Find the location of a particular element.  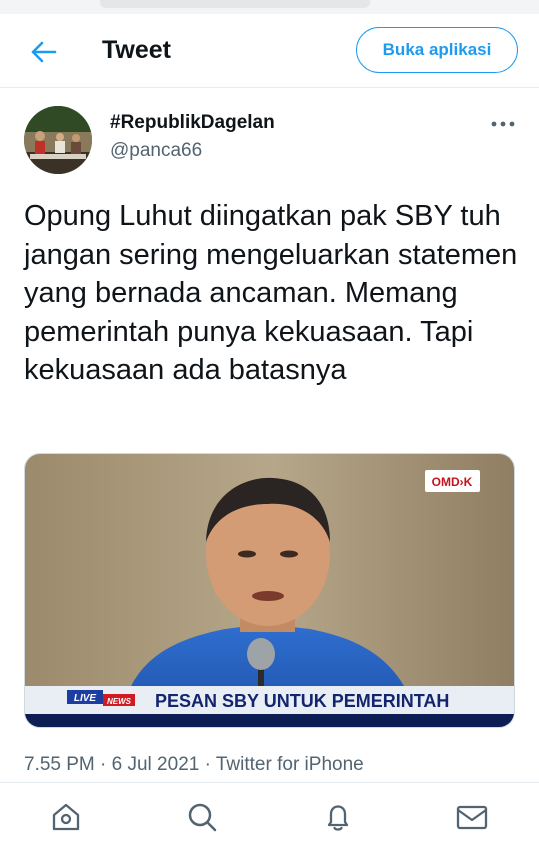

status-strip is located at coordinates (269, 7).